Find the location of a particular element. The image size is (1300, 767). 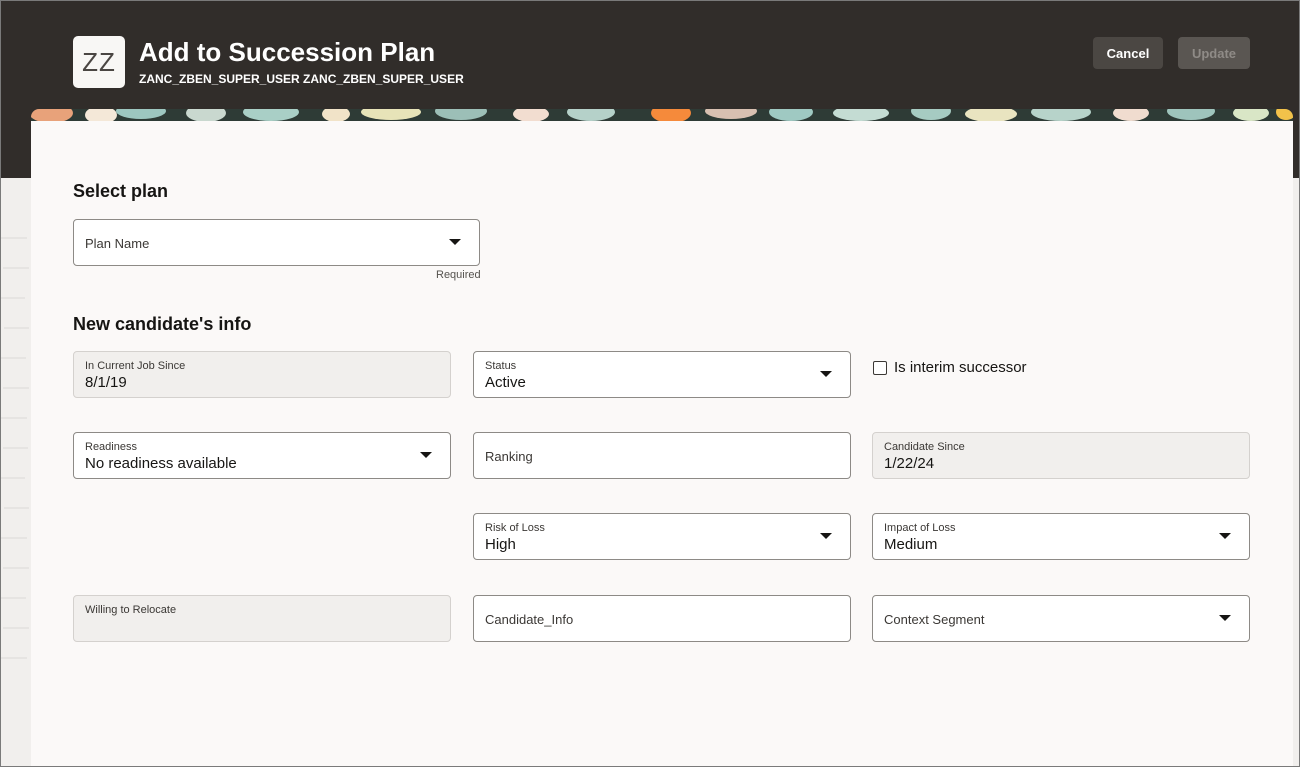

readiness-value: No readiness available is located at coordinates (161, 463).